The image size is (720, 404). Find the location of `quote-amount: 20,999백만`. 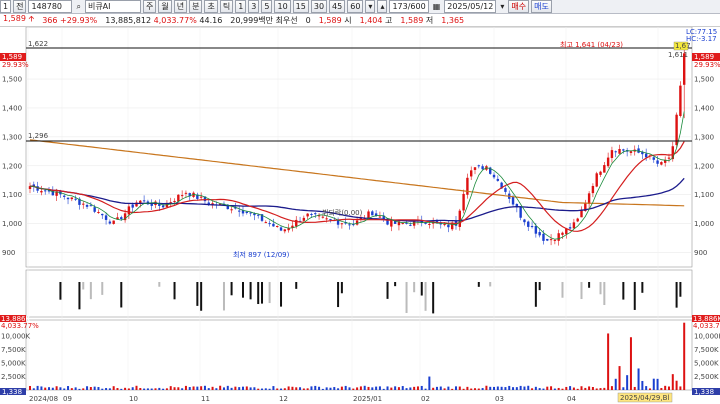

quote-amount: 20,999백만 is located at coordinates (252, 20).